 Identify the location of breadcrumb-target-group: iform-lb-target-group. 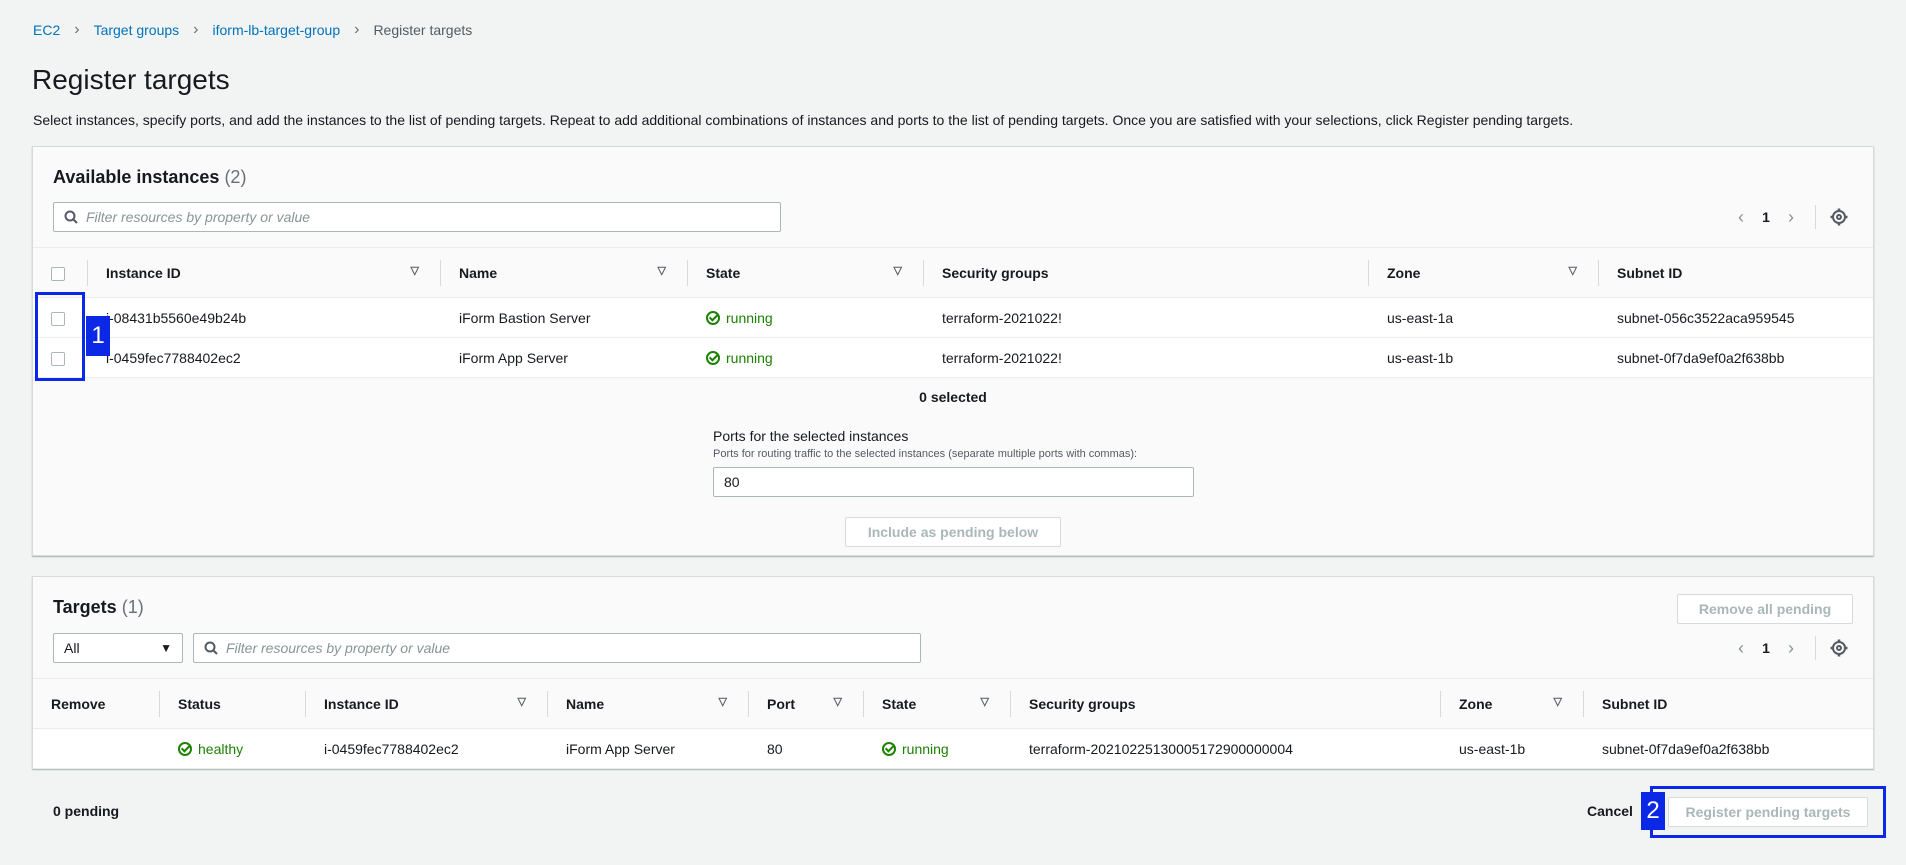
(277, 30).